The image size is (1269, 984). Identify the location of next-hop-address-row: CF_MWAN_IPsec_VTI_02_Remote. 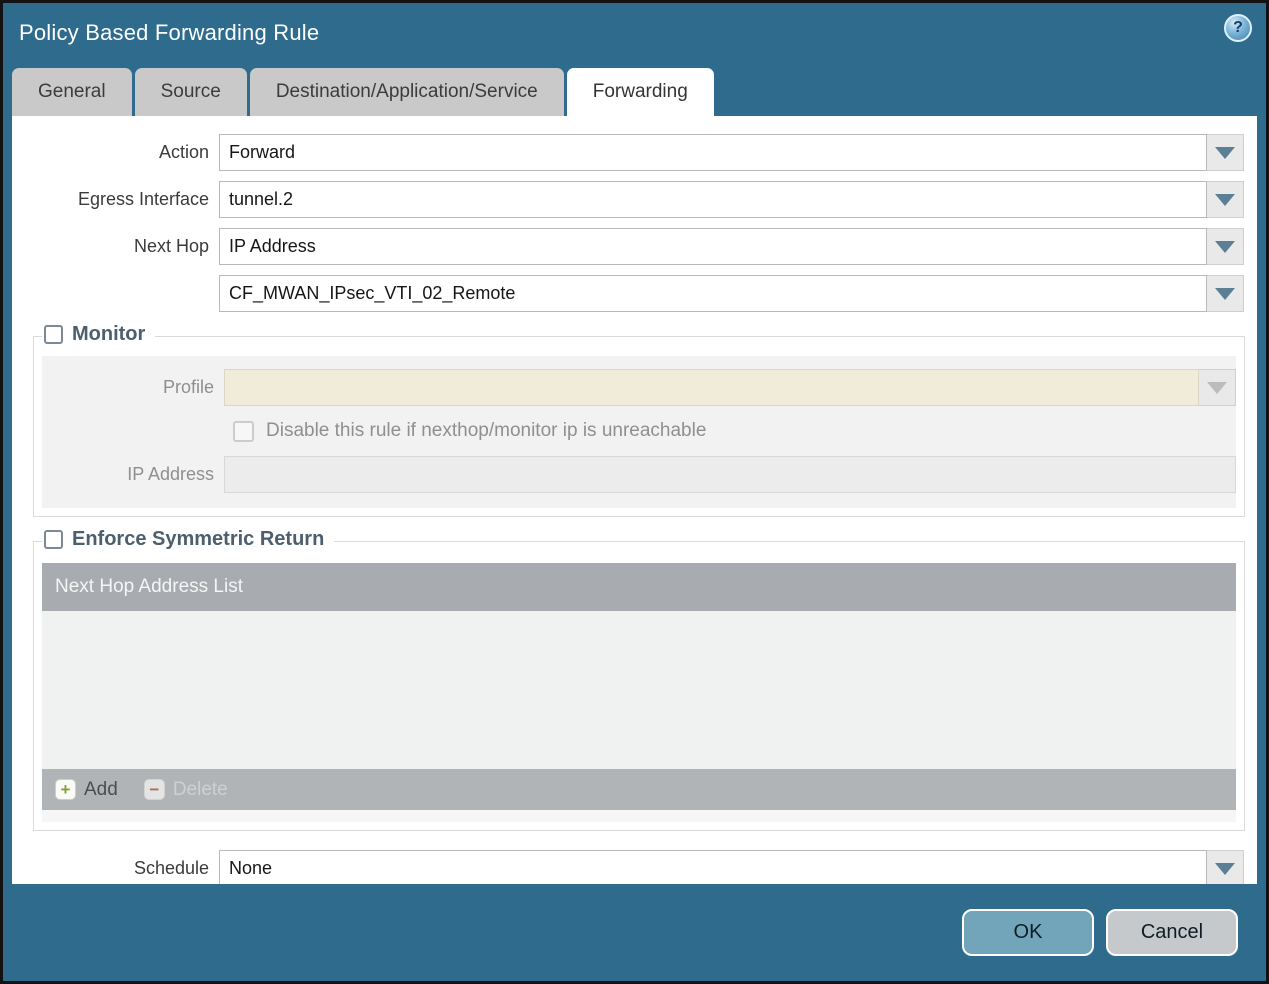
(634, 293).